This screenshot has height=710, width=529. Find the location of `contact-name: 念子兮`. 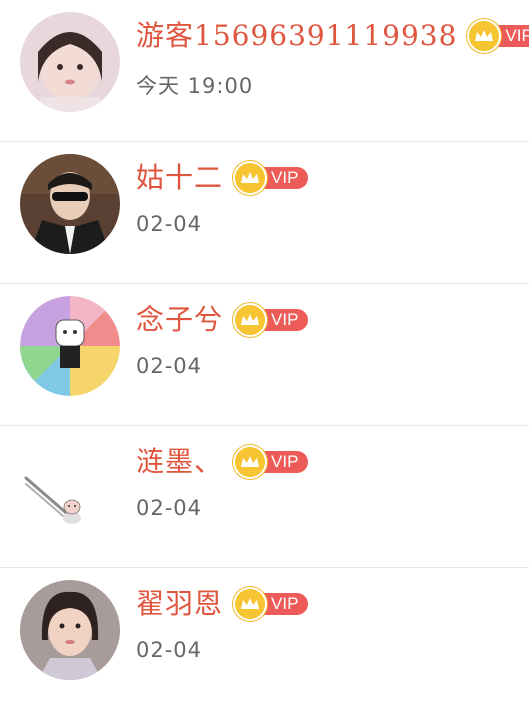

contact-name: 念子兮 is located at coordinates (180, 319).